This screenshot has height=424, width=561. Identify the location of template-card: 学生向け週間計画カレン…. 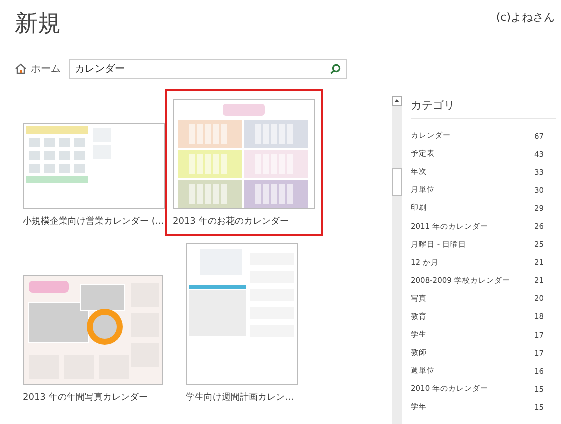
(242, 322).